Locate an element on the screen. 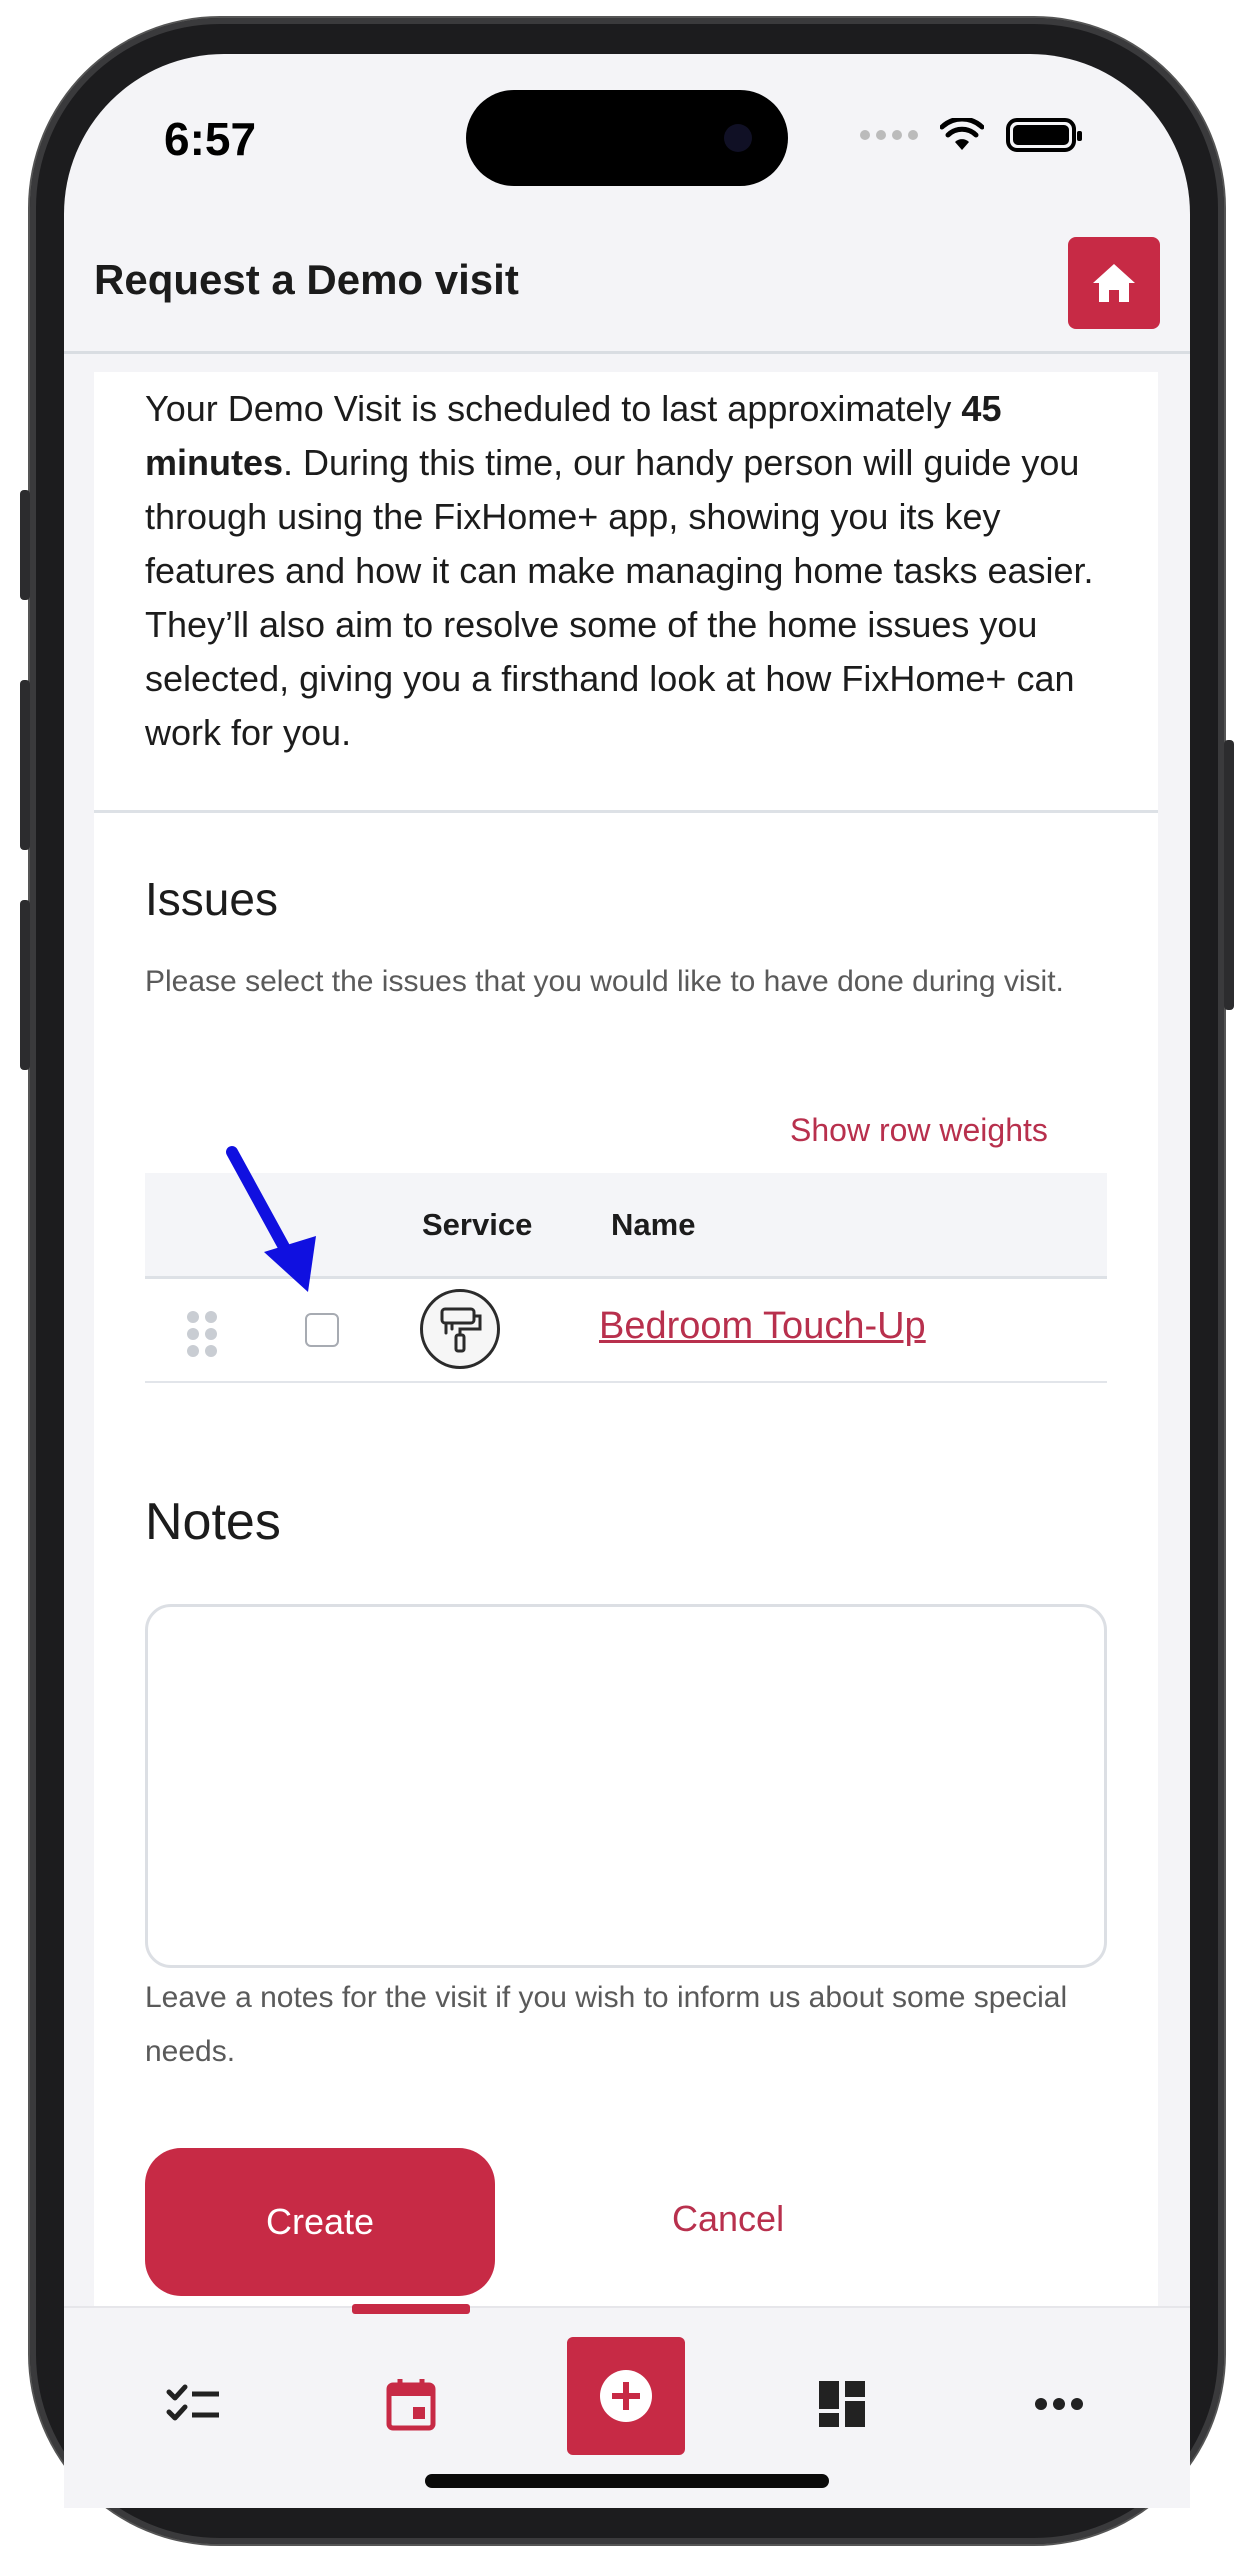 The image size is (1254, 2560). tasks-icon is located at coordinates (192, 2402).